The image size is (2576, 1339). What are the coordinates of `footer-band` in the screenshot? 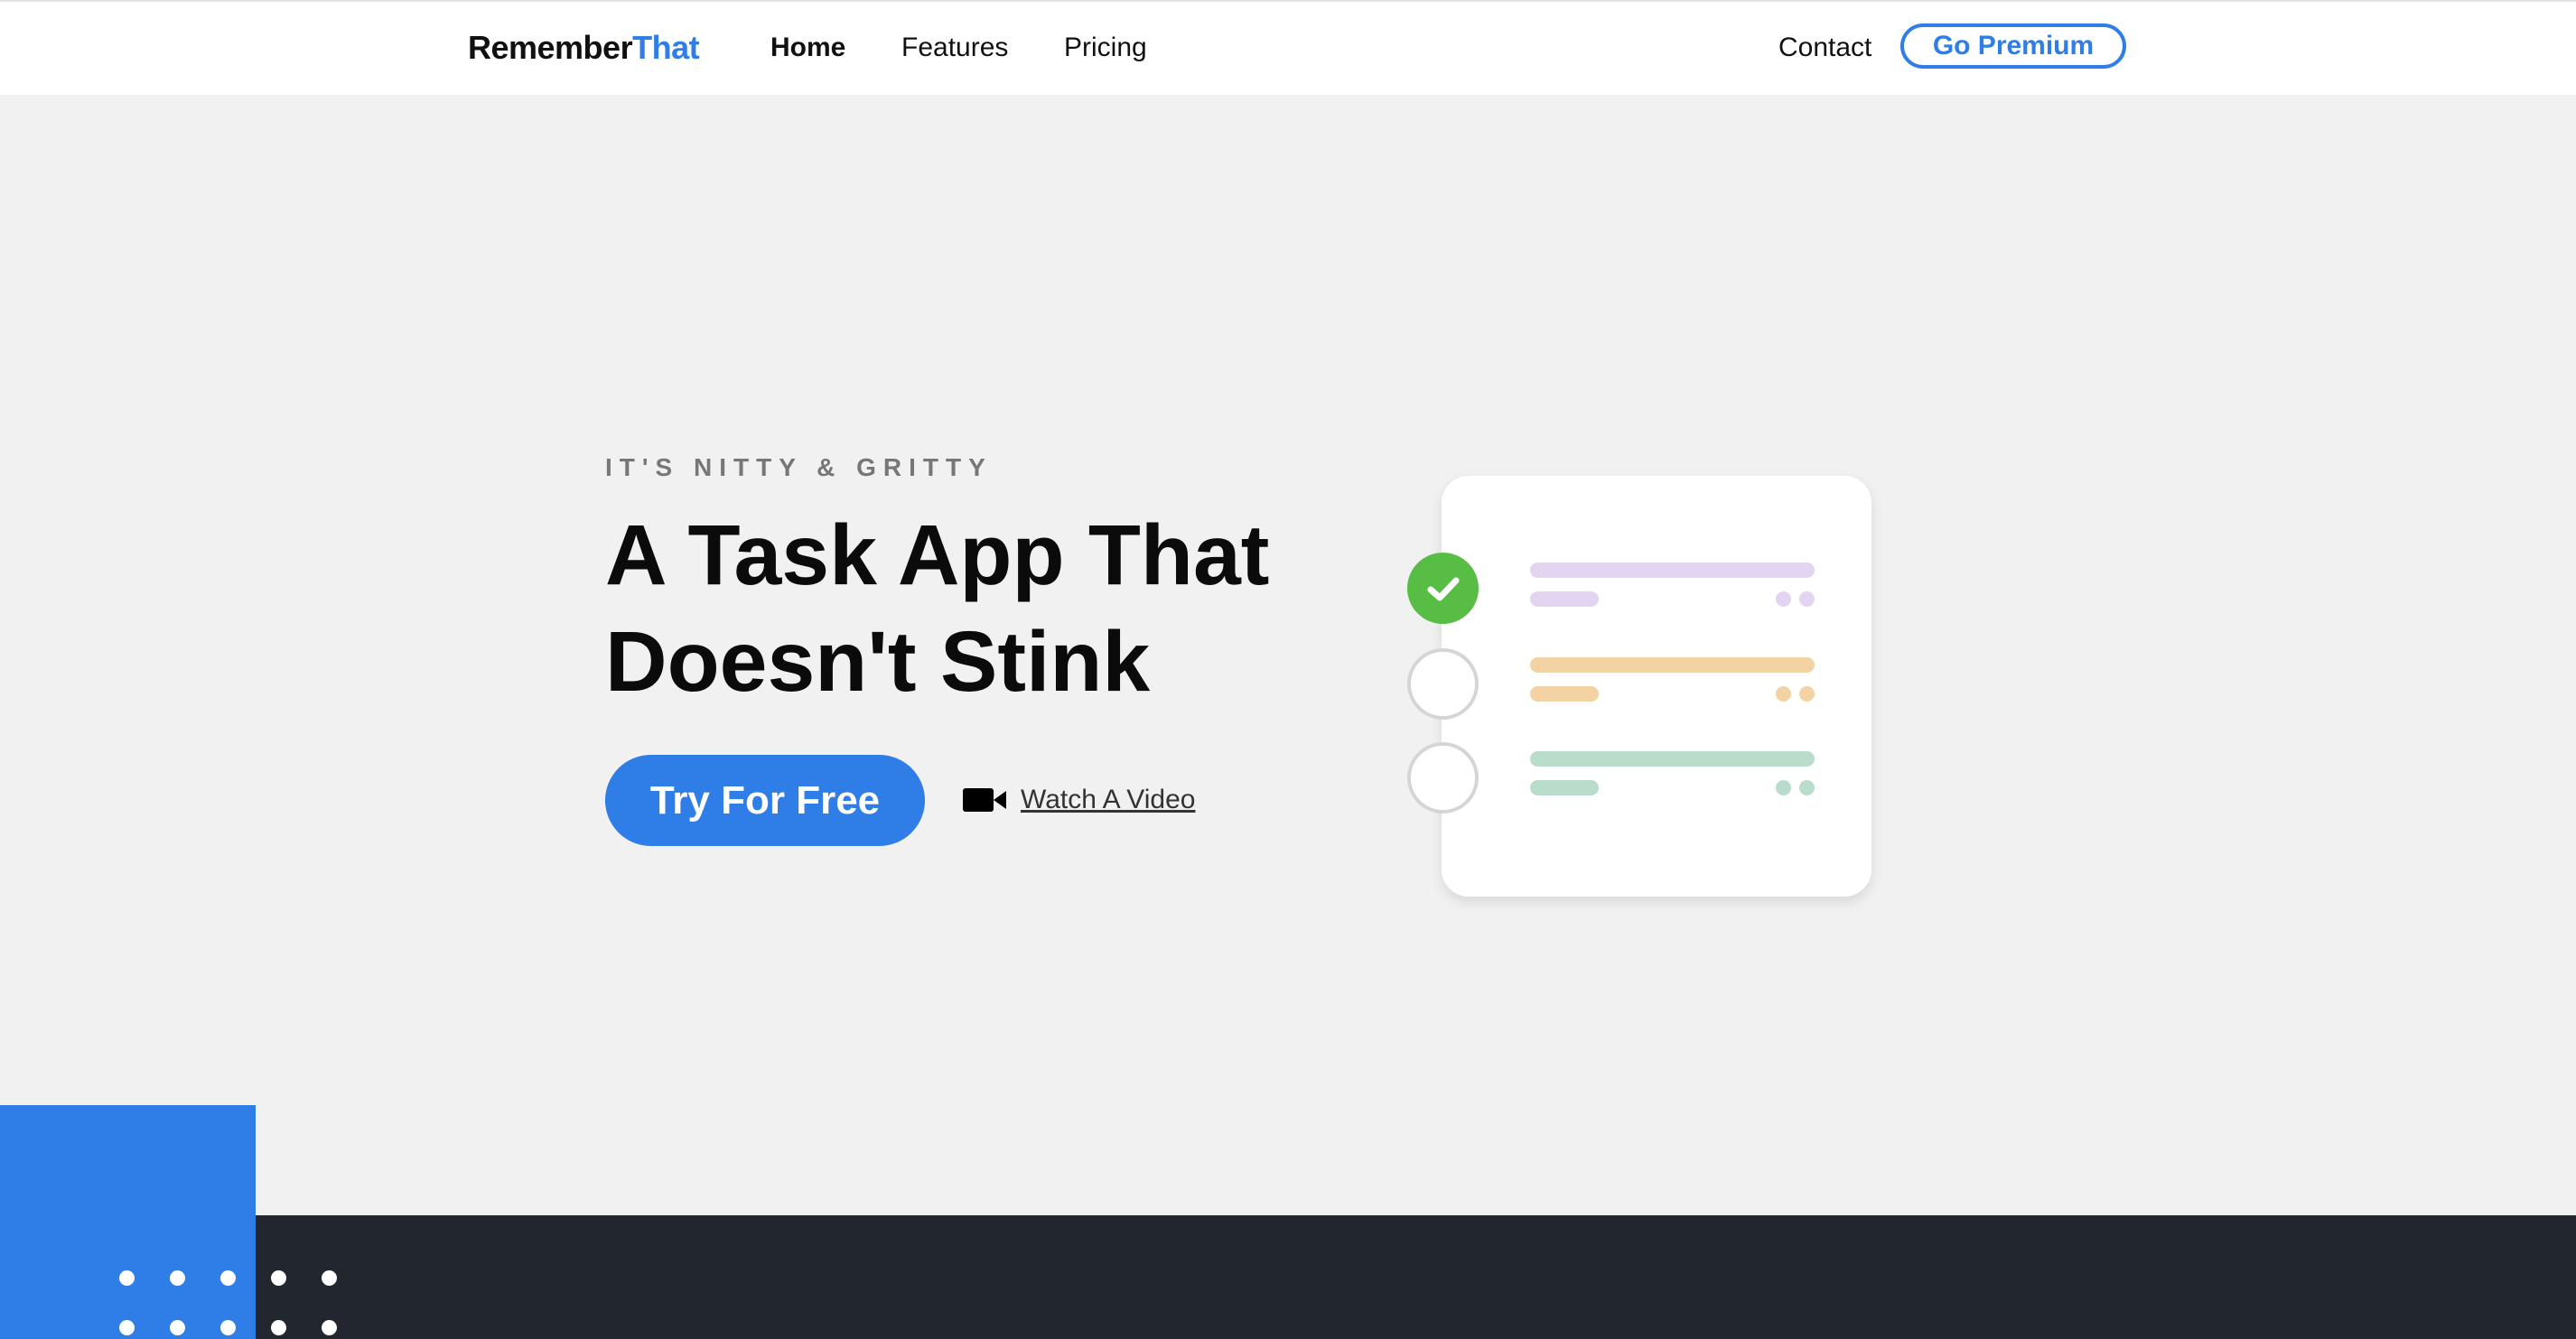 It's located at (1288, 1277).